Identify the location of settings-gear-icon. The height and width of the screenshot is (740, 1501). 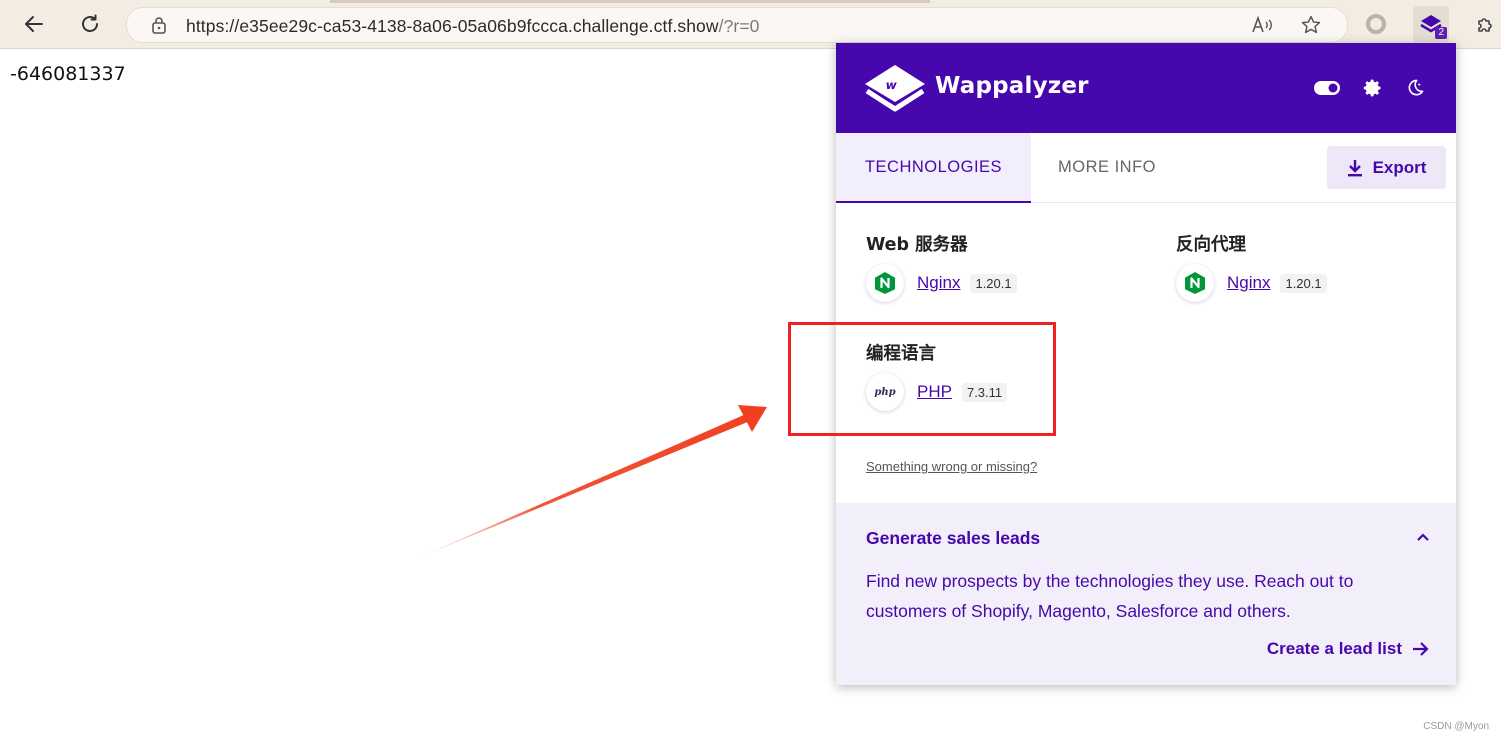
(1373, 88).